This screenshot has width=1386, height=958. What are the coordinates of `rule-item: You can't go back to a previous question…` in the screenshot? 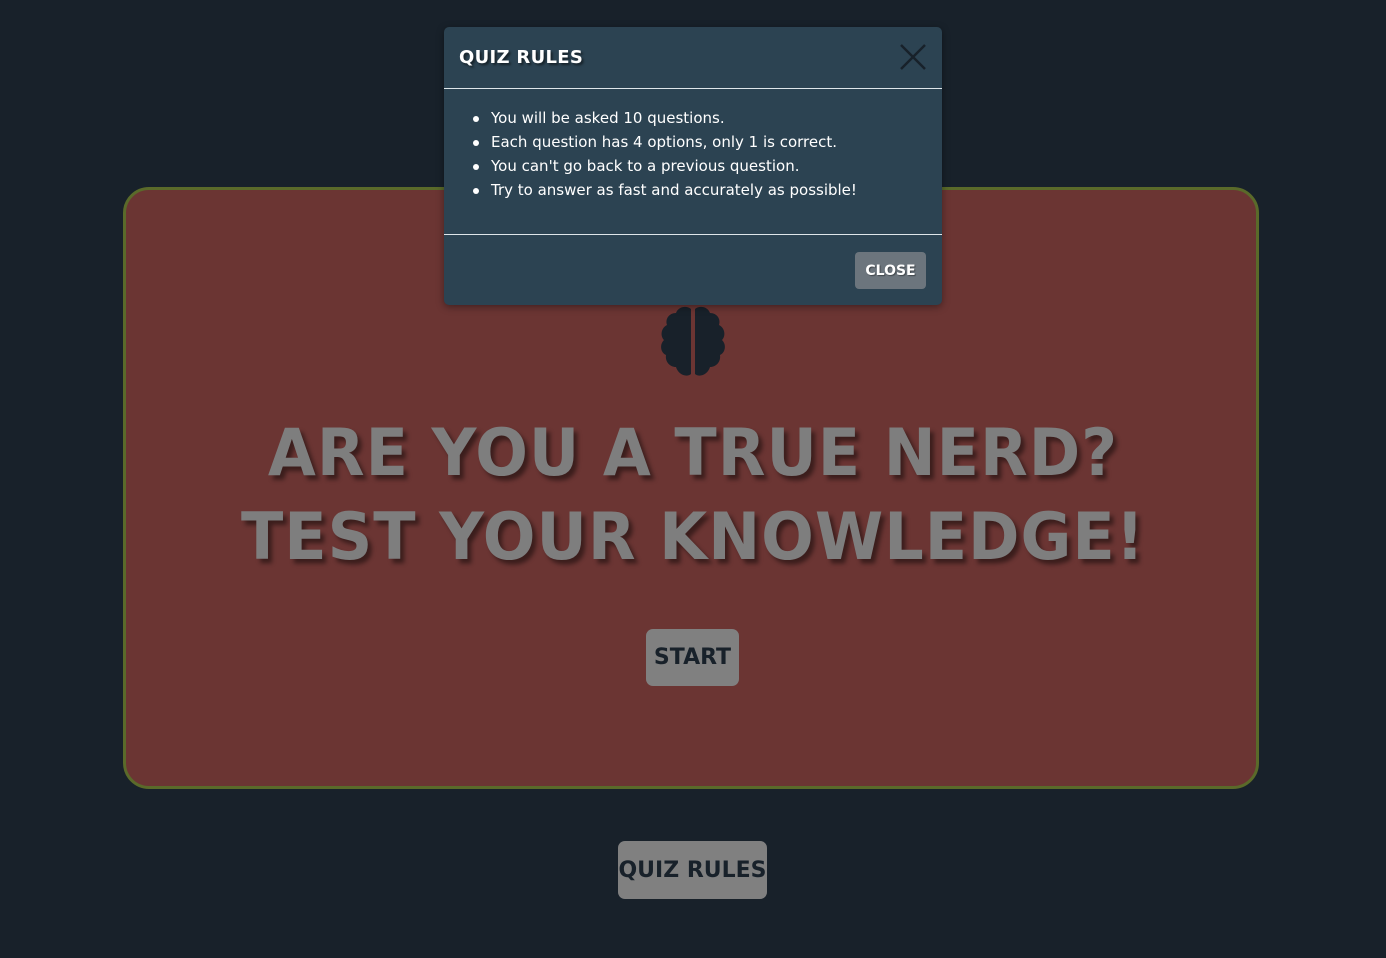 It's located at (665, 166).